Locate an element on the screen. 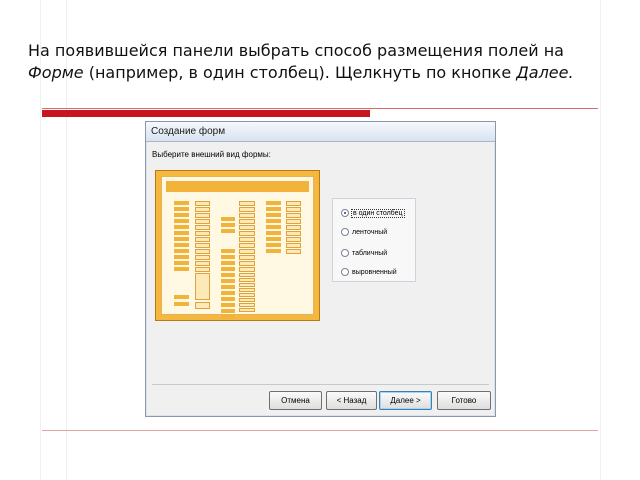  layout-preview is located at coordinates (237, 245).